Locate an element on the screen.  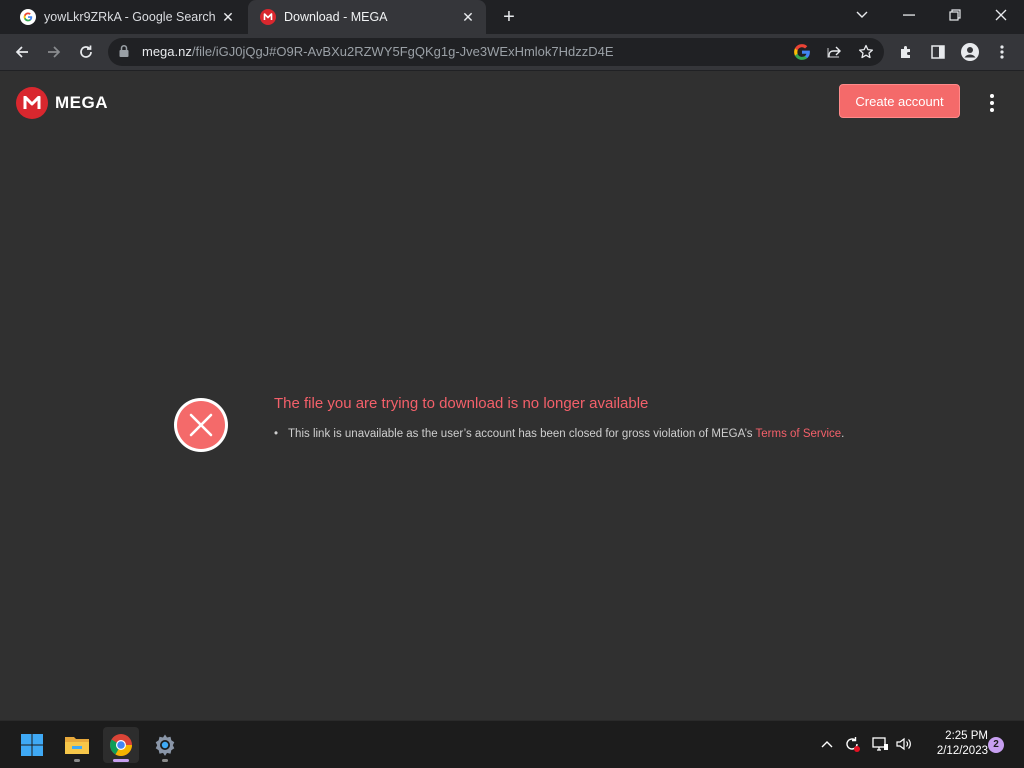
vertical-dots-icon is located at coordinates (1002, 52).